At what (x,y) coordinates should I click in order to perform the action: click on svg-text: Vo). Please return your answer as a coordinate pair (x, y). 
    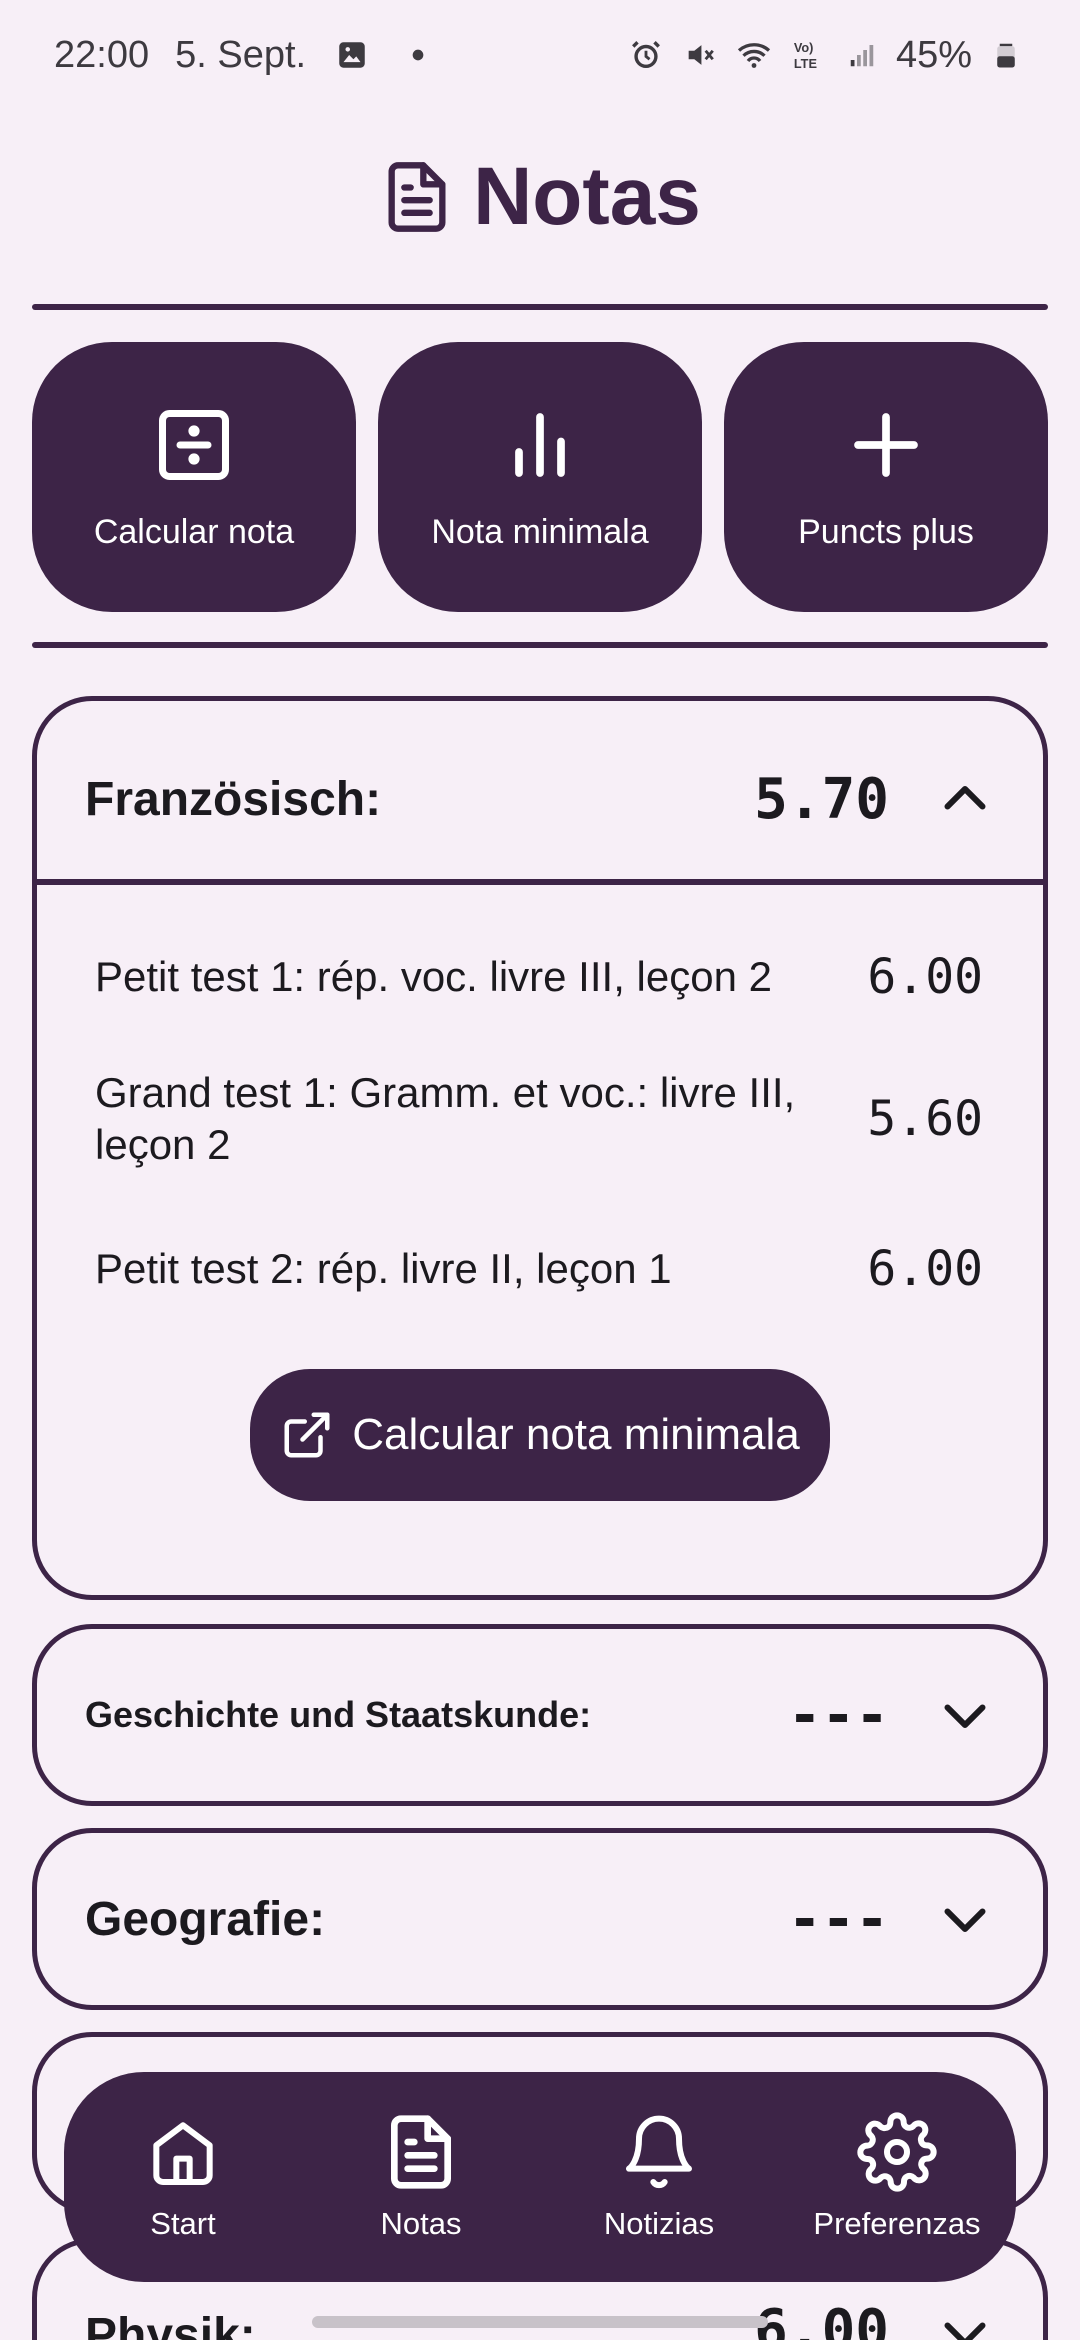
    Looking at the image, I should click on (804, 47).